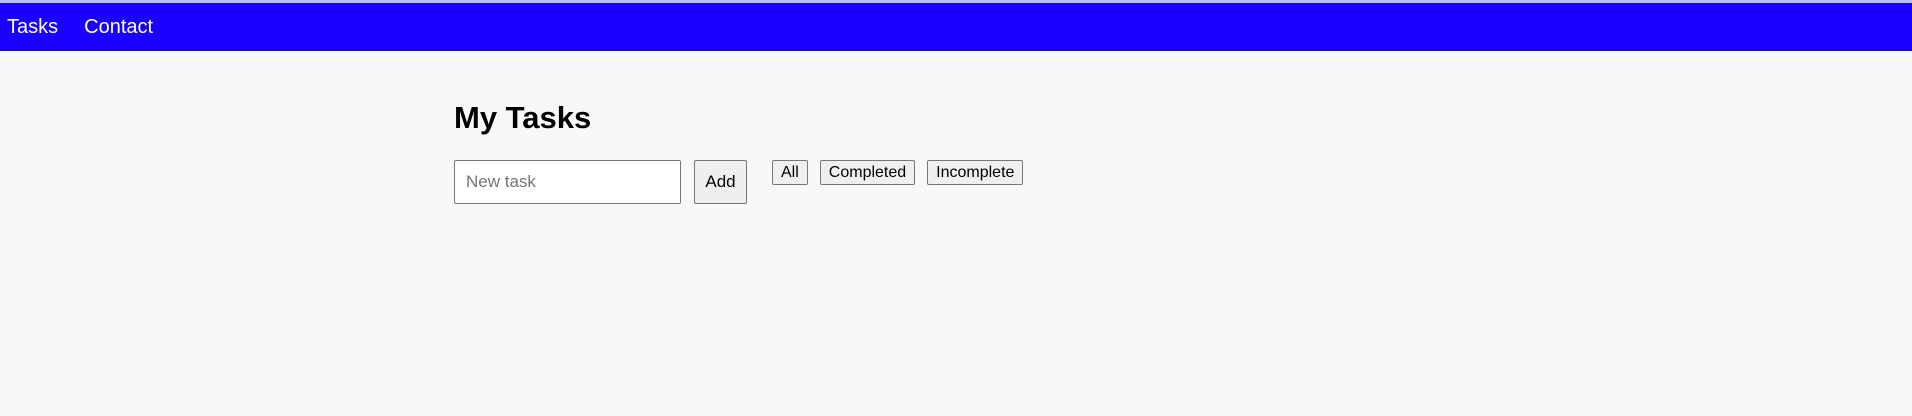 The width and height of the screenshot is (1912, 416). Describe the element at coordinates (567, 182) in the screenshot. I see `new-task-input` at that location.